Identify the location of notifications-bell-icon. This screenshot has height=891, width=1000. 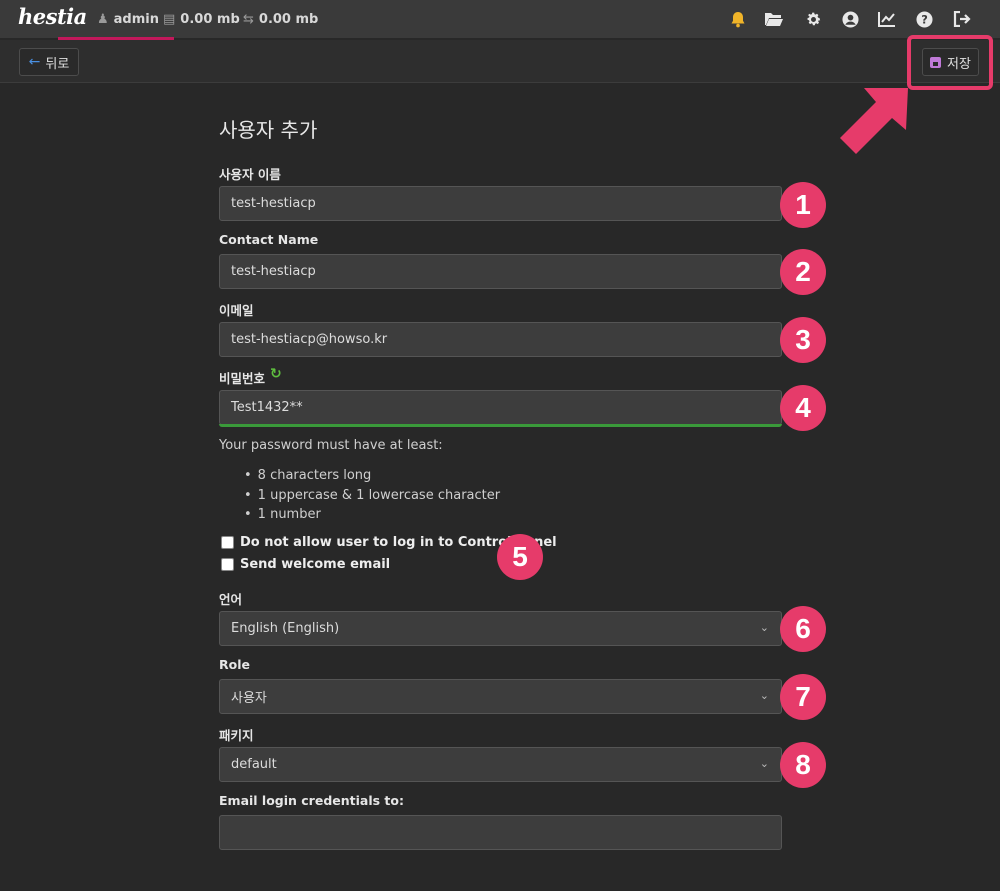
(738, 19).